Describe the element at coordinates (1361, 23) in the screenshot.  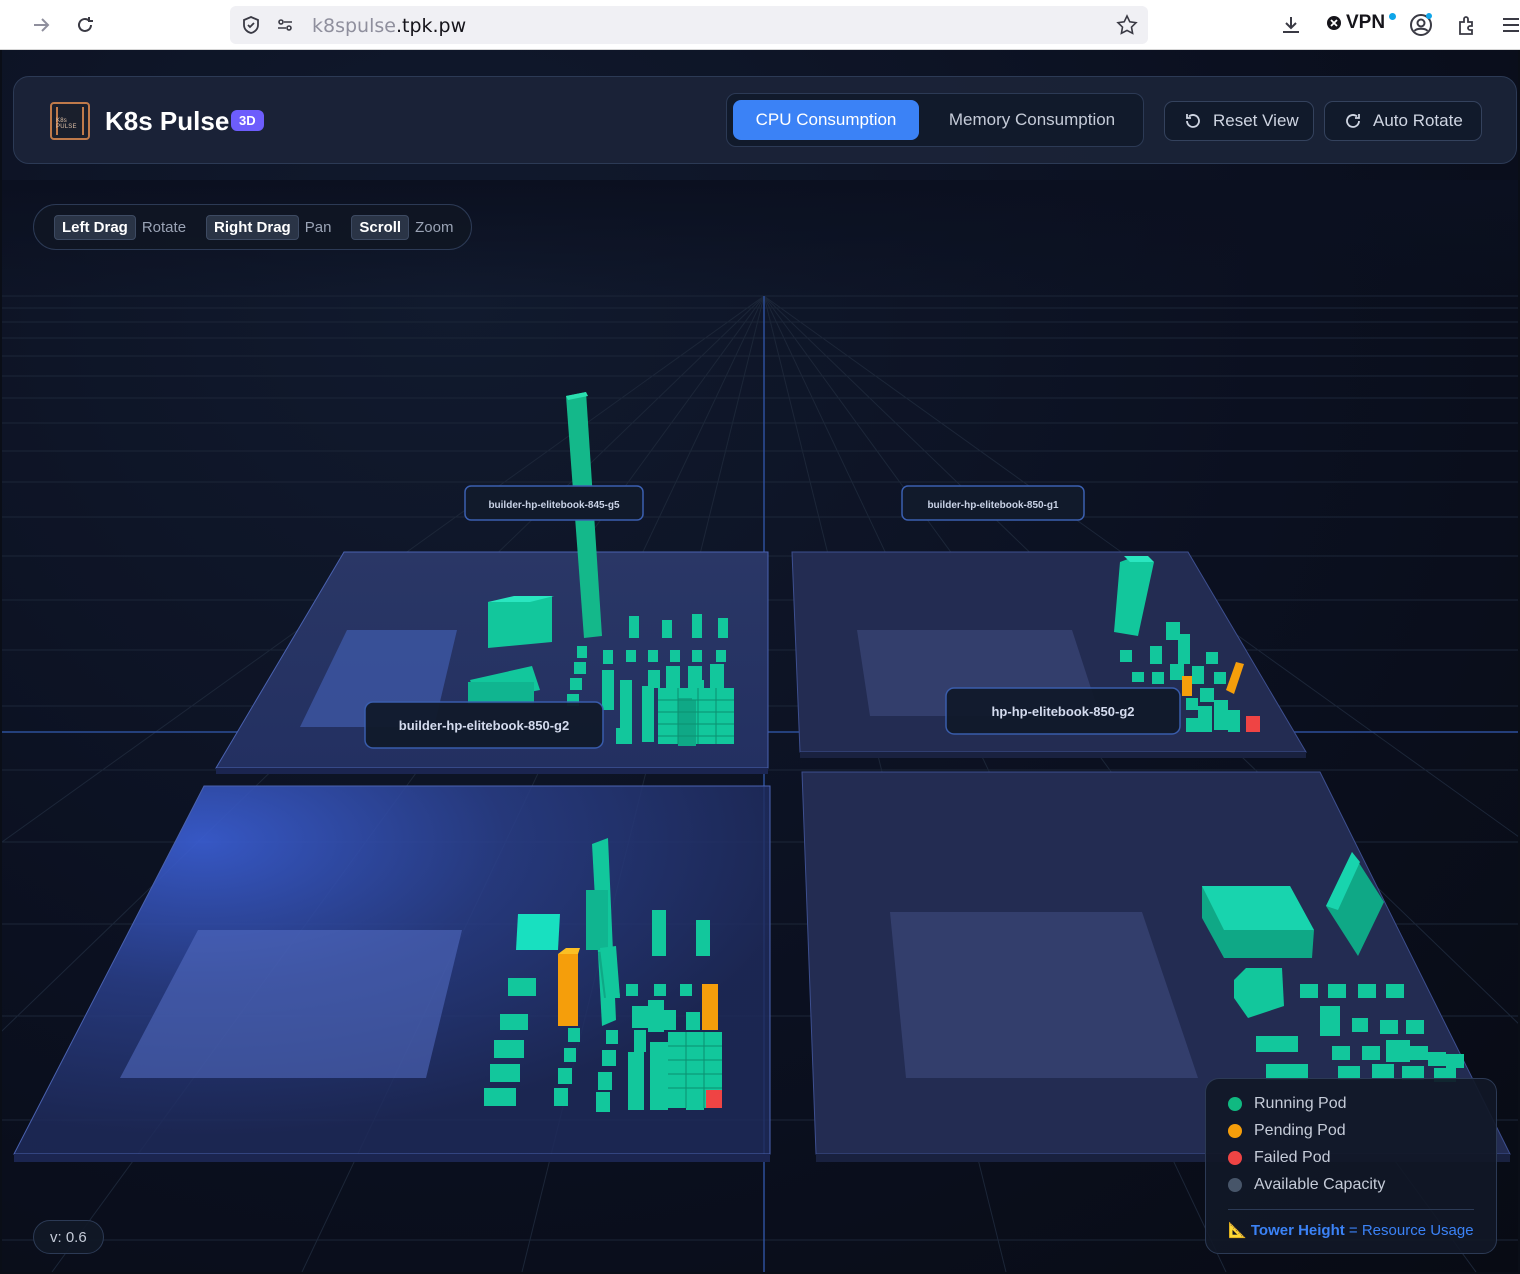
I see `vpn-button: VPN` at that location.